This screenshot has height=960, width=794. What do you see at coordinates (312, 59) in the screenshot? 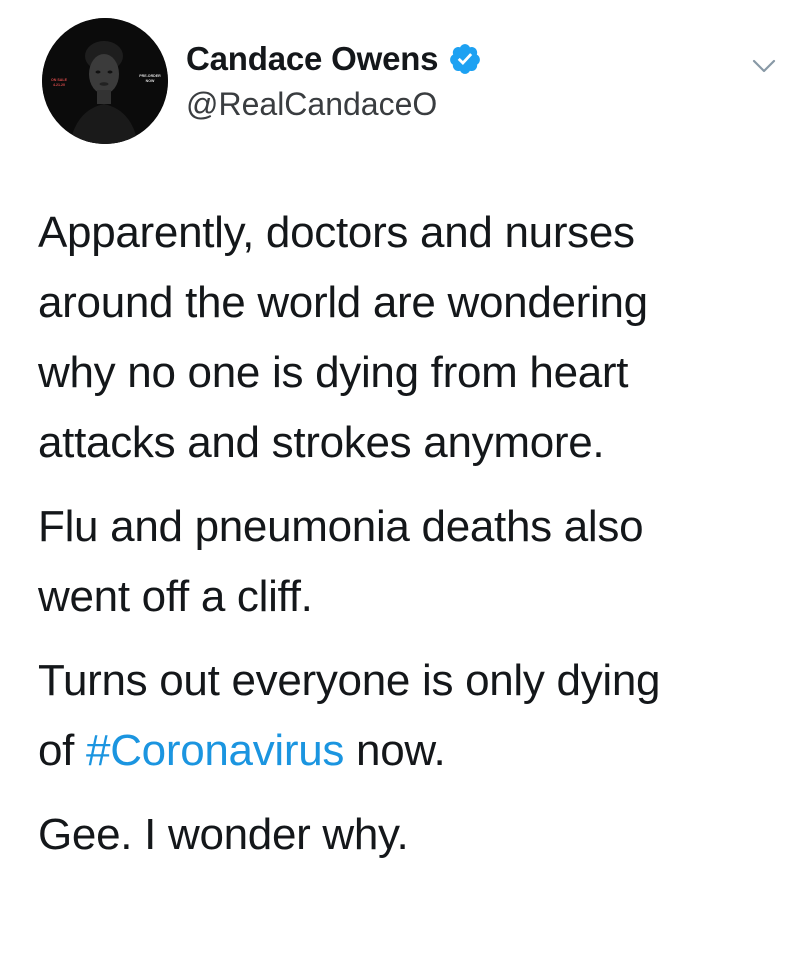
I see `display-name: Candace Owens` at bounding box center [312, 59].